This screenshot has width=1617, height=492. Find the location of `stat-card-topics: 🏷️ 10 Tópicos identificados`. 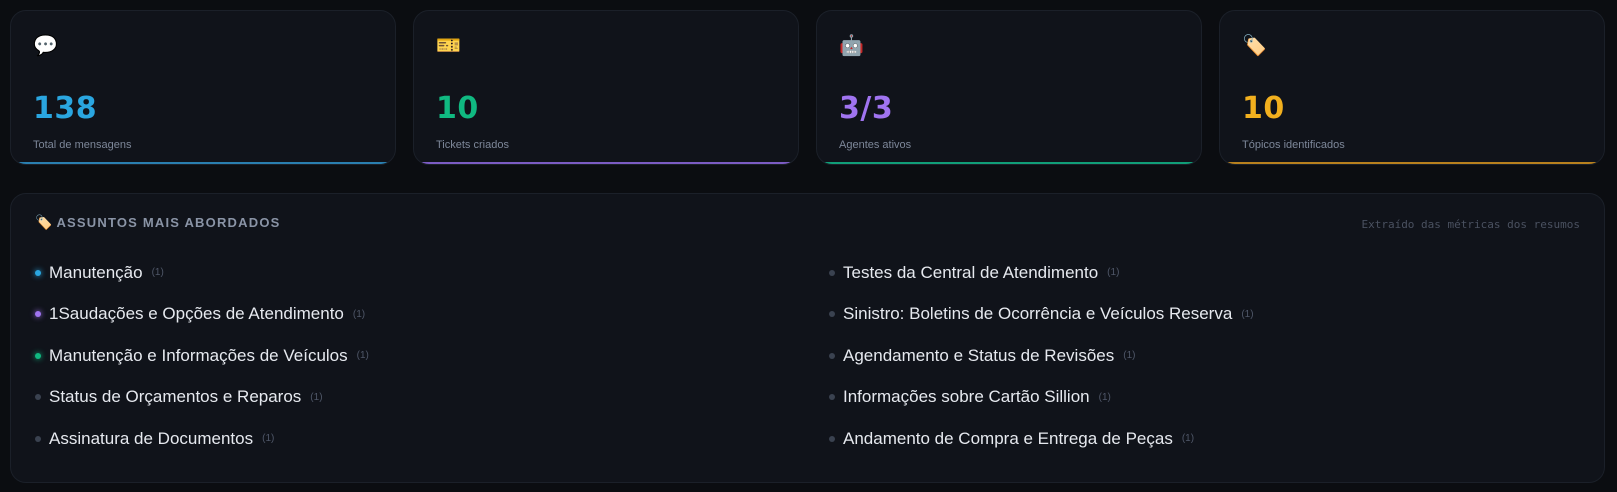

stat-card-topics: 🏷️ 10 Tópicos identificados is located at coordinates (1412, 87).